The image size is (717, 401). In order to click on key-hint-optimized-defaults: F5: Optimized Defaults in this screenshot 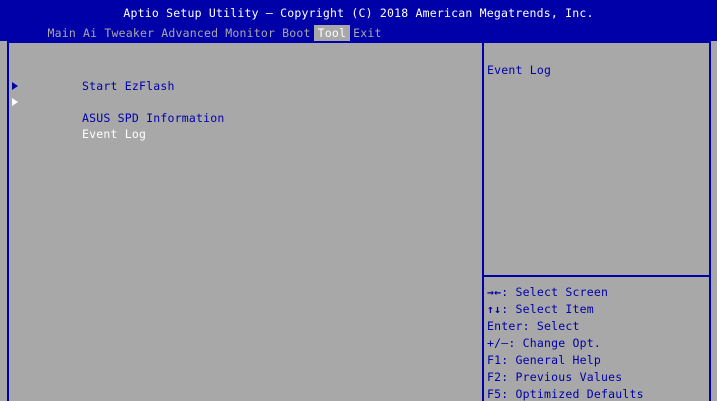, I will do `click(565, 394)`.